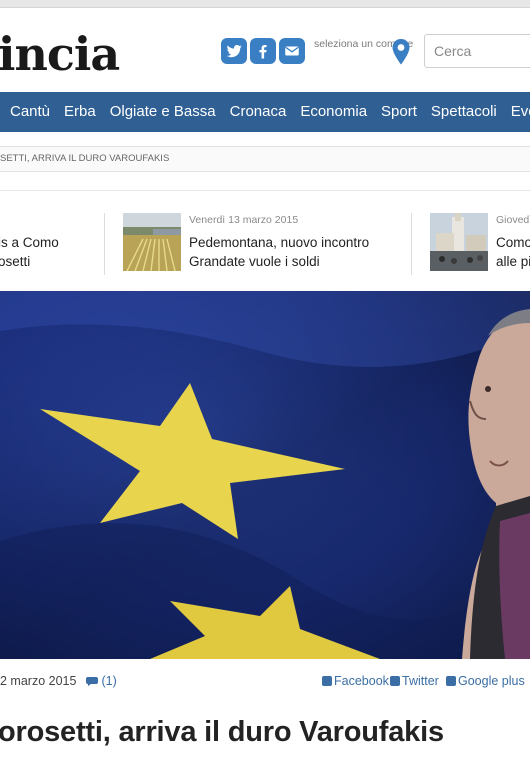 This screenshot has width=530, height=776. I want to click on article-headline: orosetti, arriva il duro Varoufakis, so click(222, 732).